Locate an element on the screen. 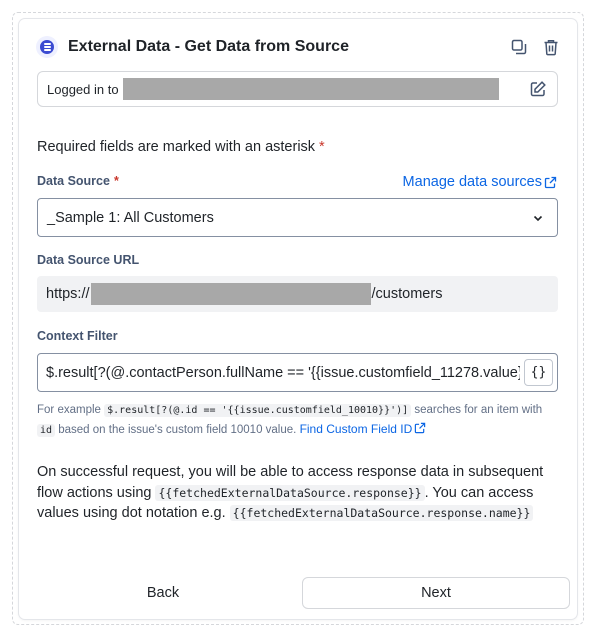 Image resolution: width=597 pixels, height=635 pixels. data-source-url-label: Data Source URL is located at coordinates (88, 260).